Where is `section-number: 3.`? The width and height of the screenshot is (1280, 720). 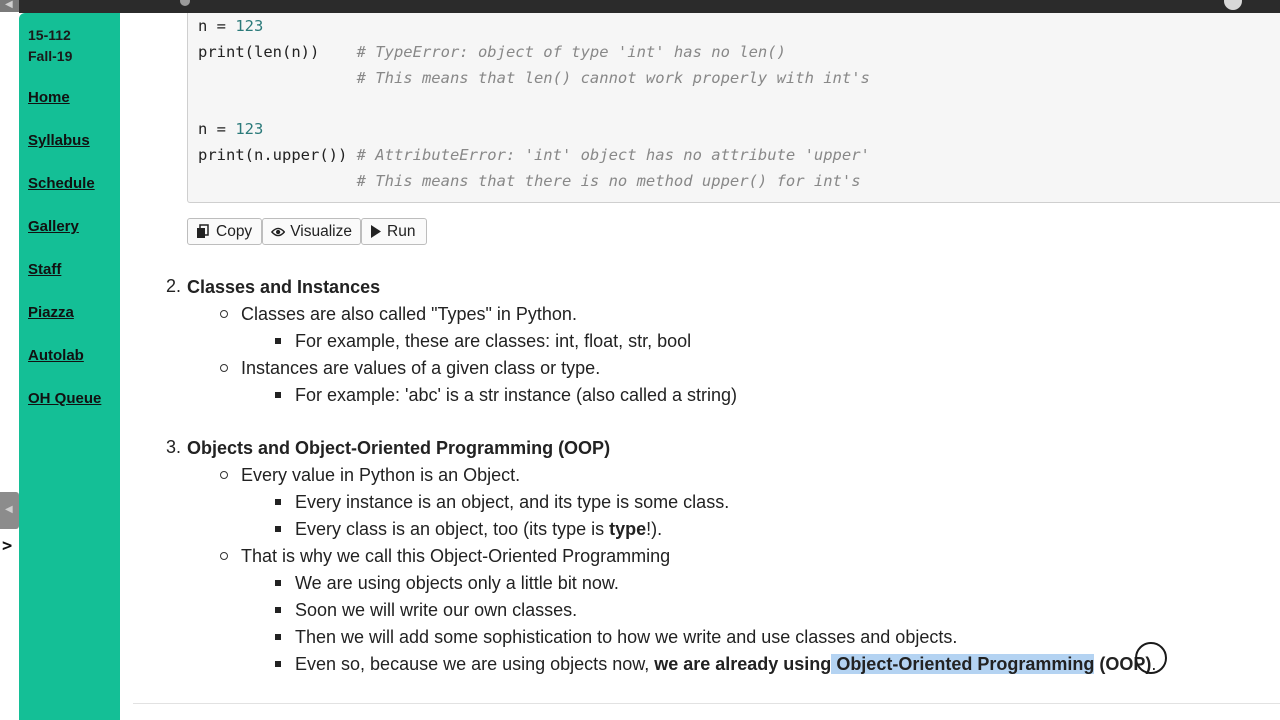 section-number: 3. is located at coordinates (174, 447).